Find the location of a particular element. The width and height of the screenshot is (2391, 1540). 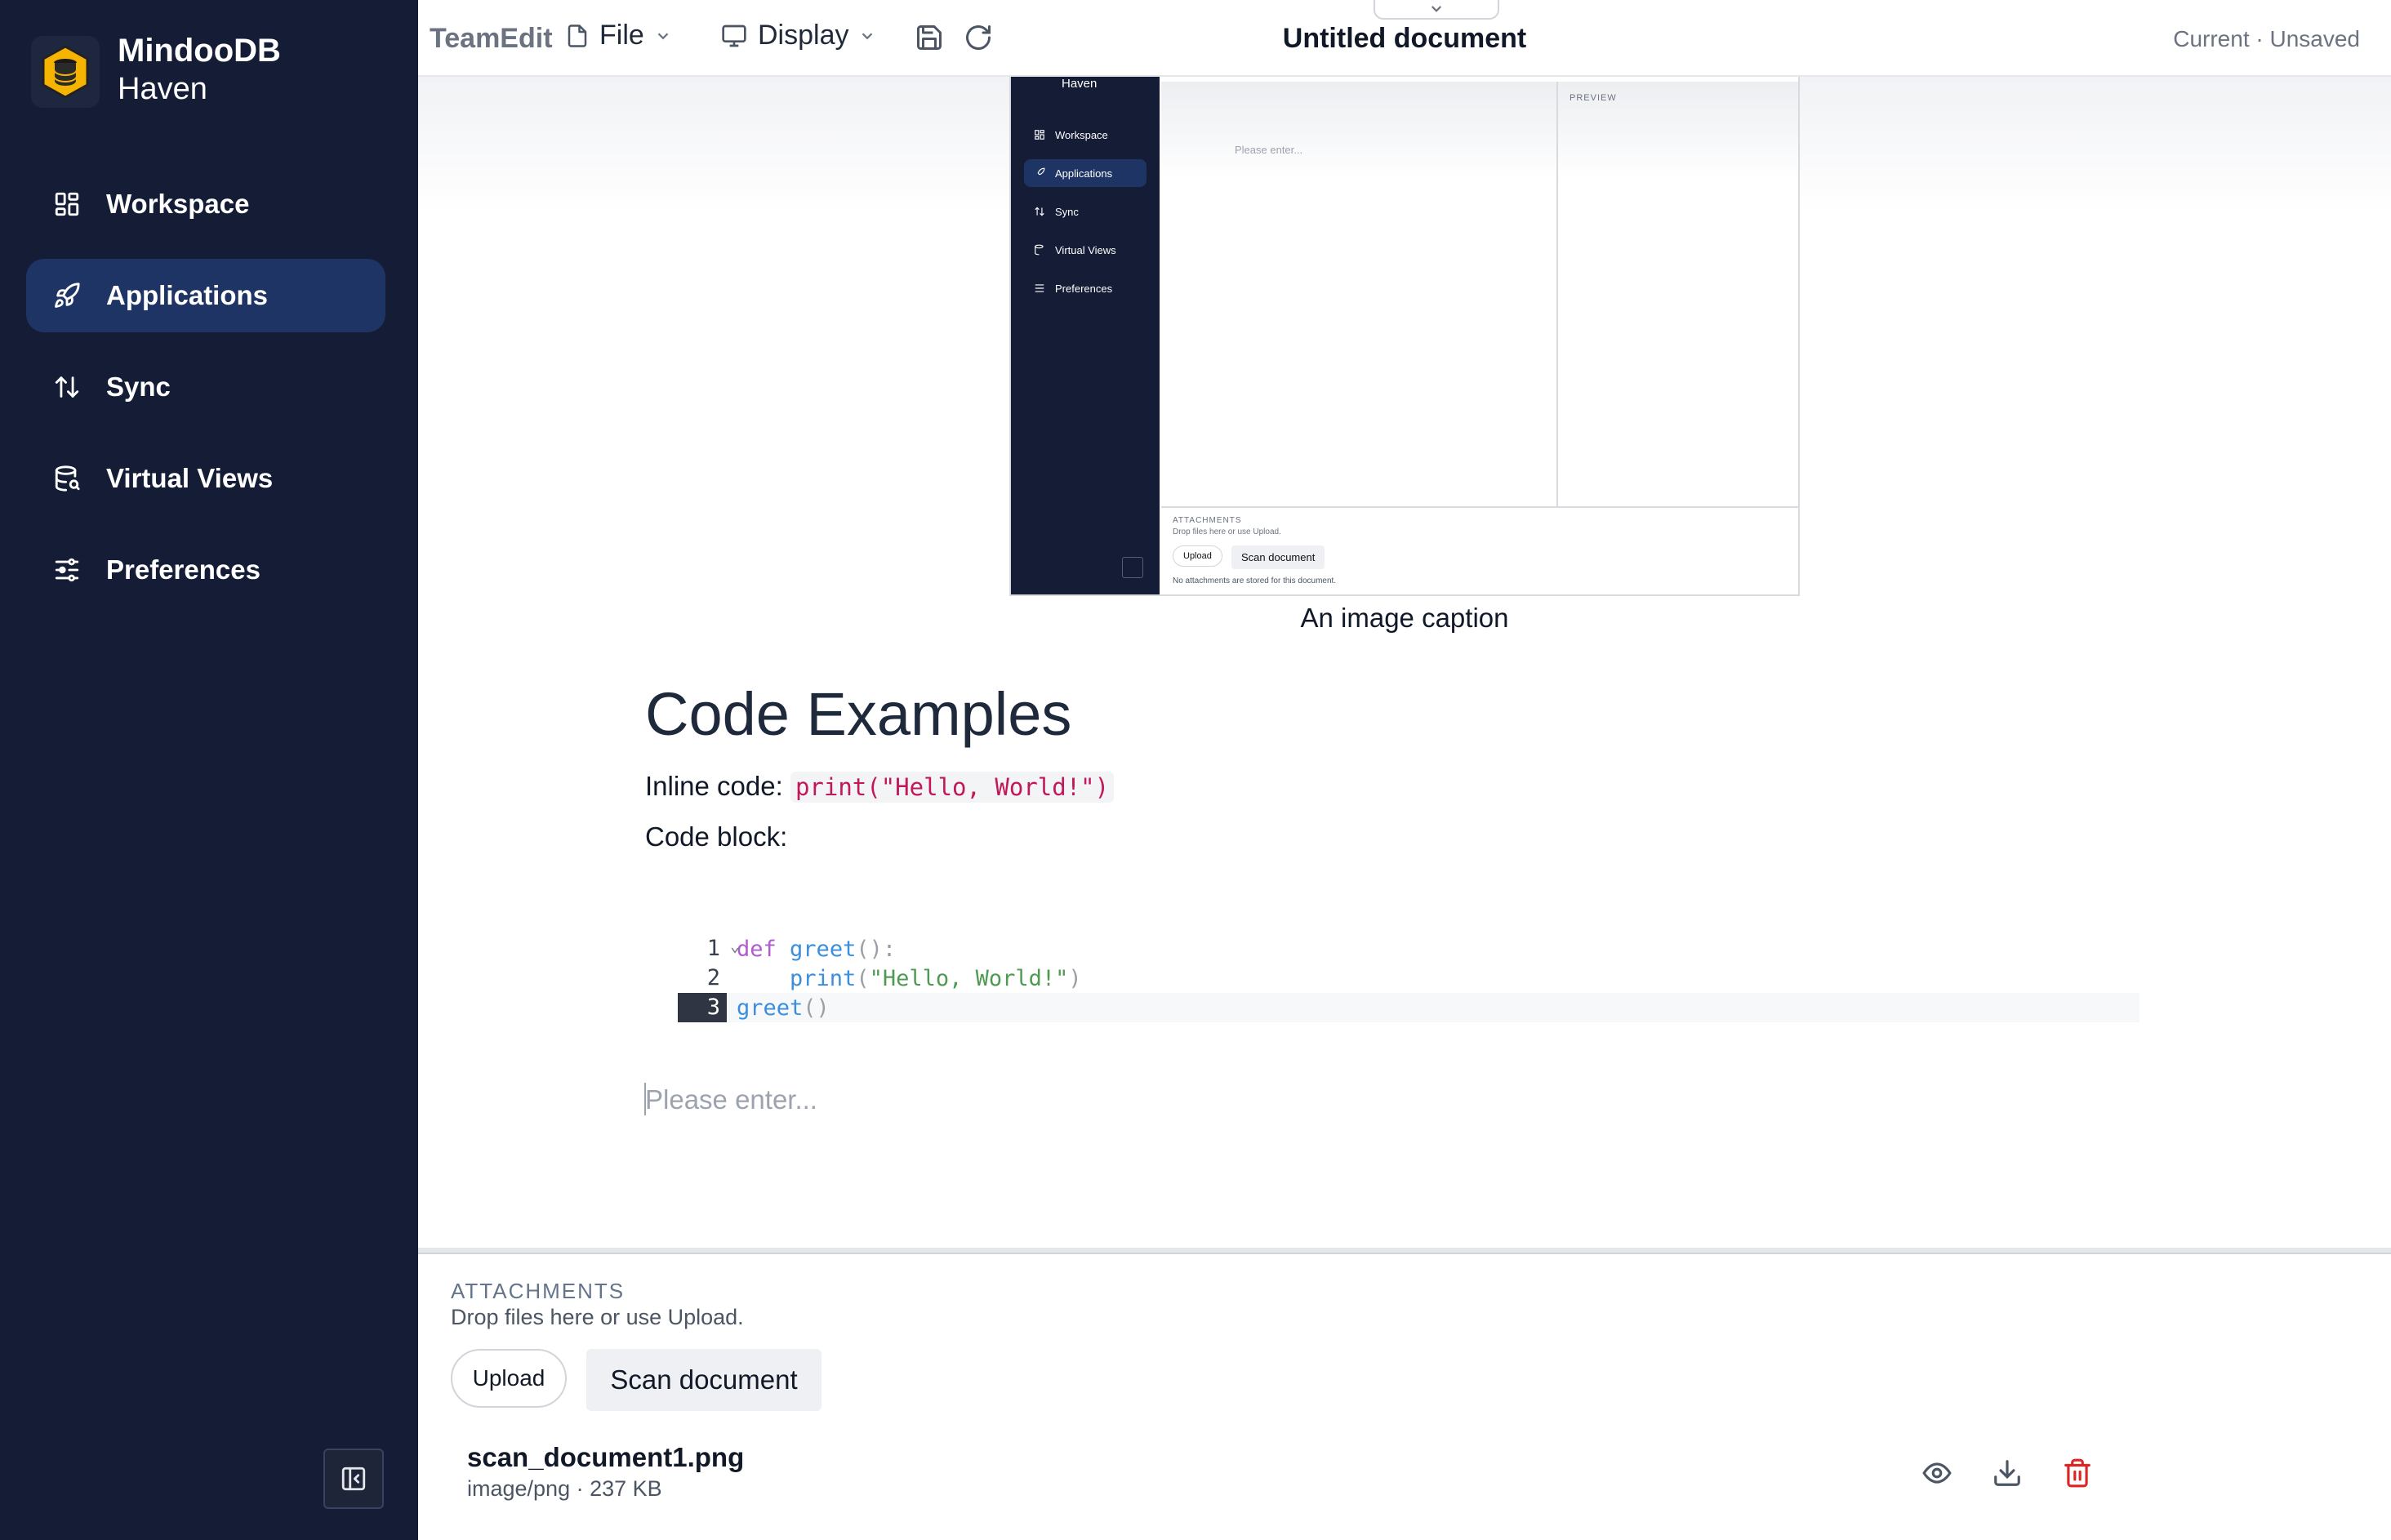

logo is located at coordinates (65, 72).